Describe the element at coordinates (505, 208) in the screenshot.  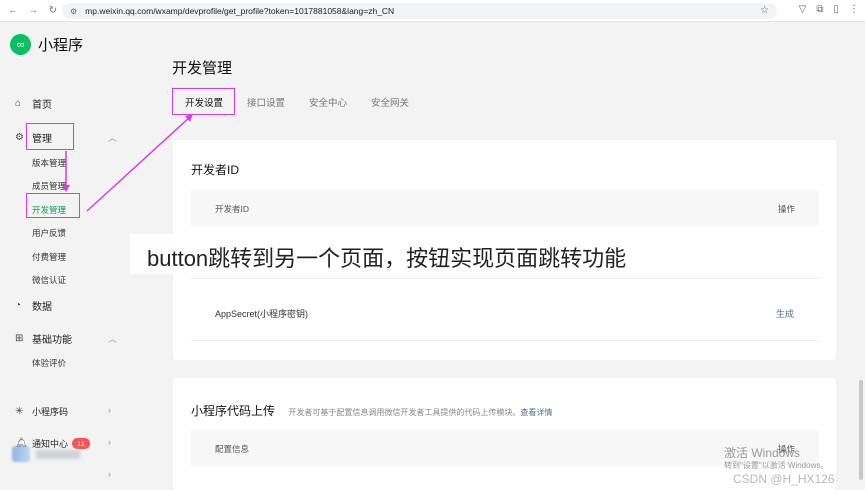
I see `table-header: 开发者ID 操作` at that location.